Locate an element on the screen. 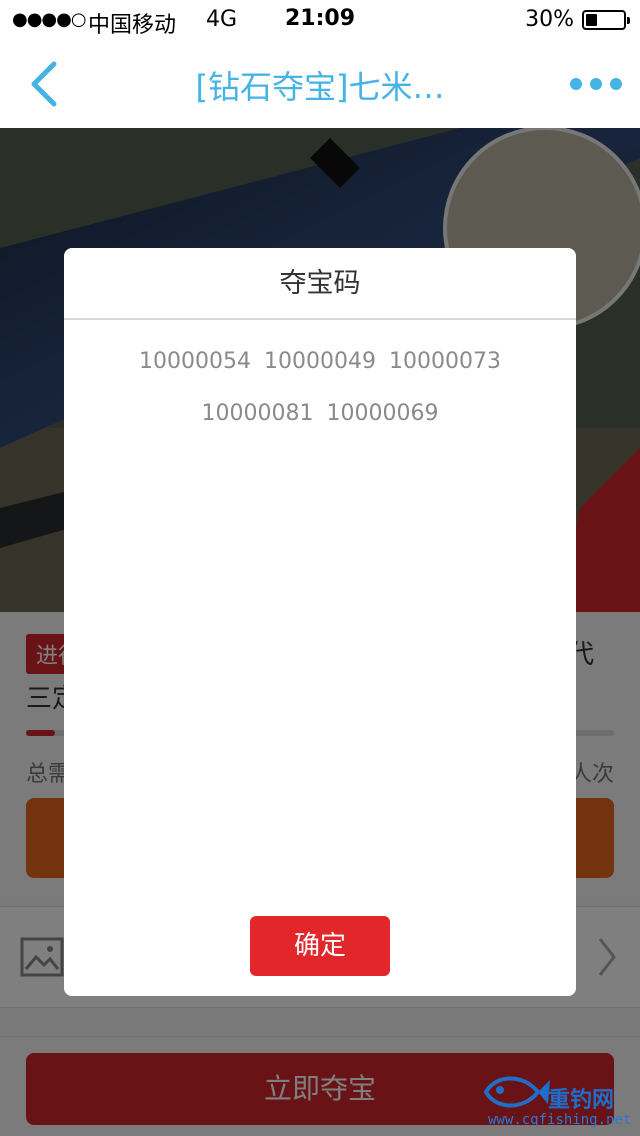 The image size is (640, 1136). lottery-code: 10000049 is located at coordinates (320, 361).